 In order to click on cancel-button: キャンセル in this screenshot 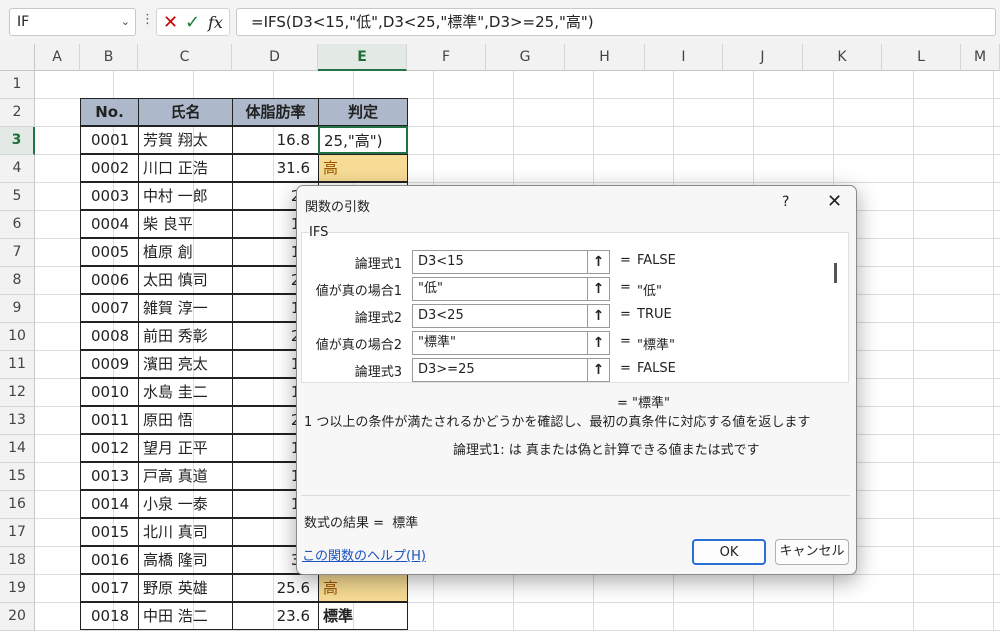, I will do `click(812, 552)`.